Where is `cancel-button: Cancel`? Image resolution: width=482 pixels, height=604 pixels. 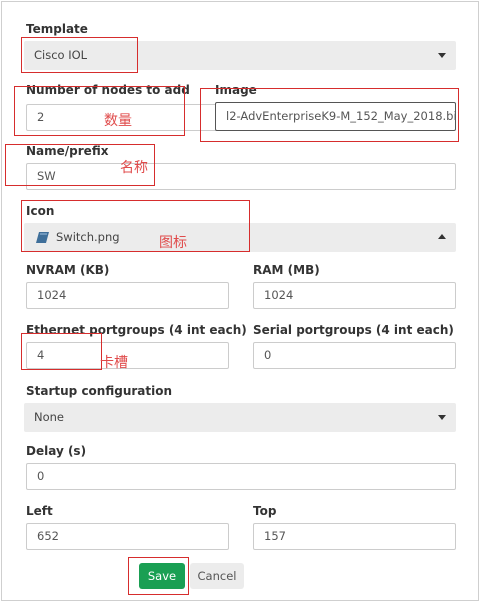 cancel-button: Cancel is located at coordinates (217, 576).